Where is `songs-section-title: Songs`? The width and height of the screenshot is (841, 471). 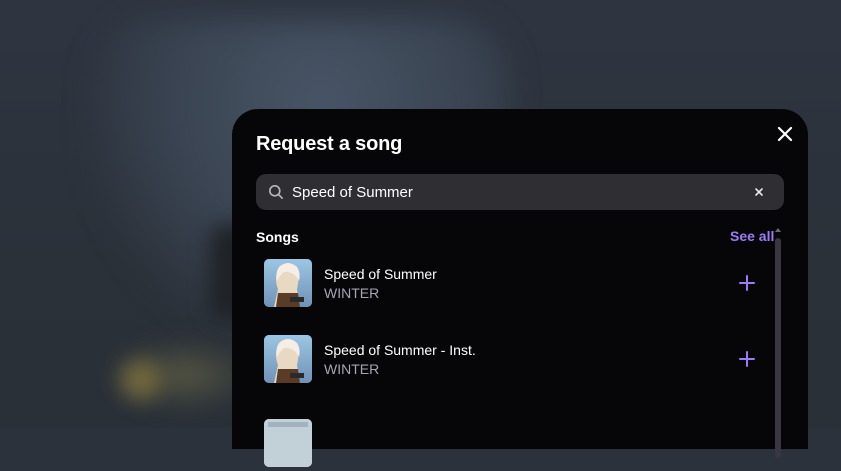 songs-section-title: Songs is located at coordinates (277, 237).